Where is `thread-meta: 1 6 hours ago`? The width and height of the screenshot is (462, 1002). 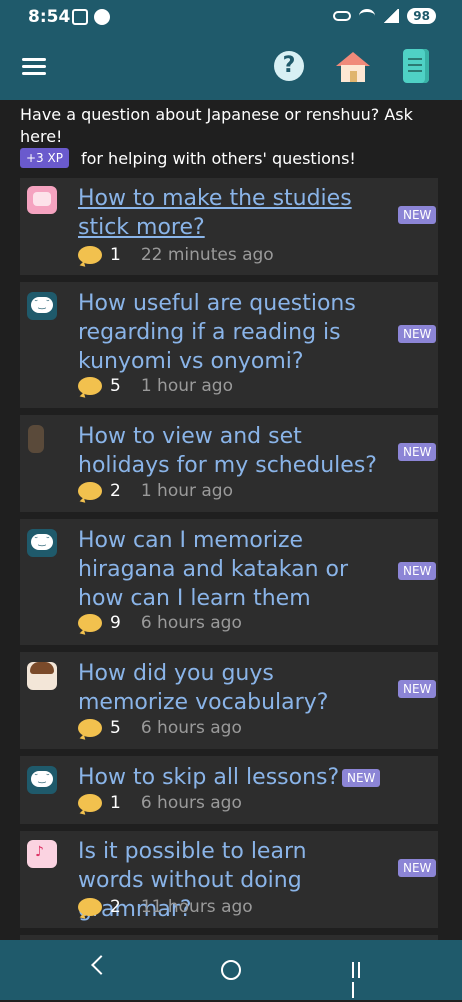
thread-meta: 1 6 hours ago is located at coordinates (160, 803).